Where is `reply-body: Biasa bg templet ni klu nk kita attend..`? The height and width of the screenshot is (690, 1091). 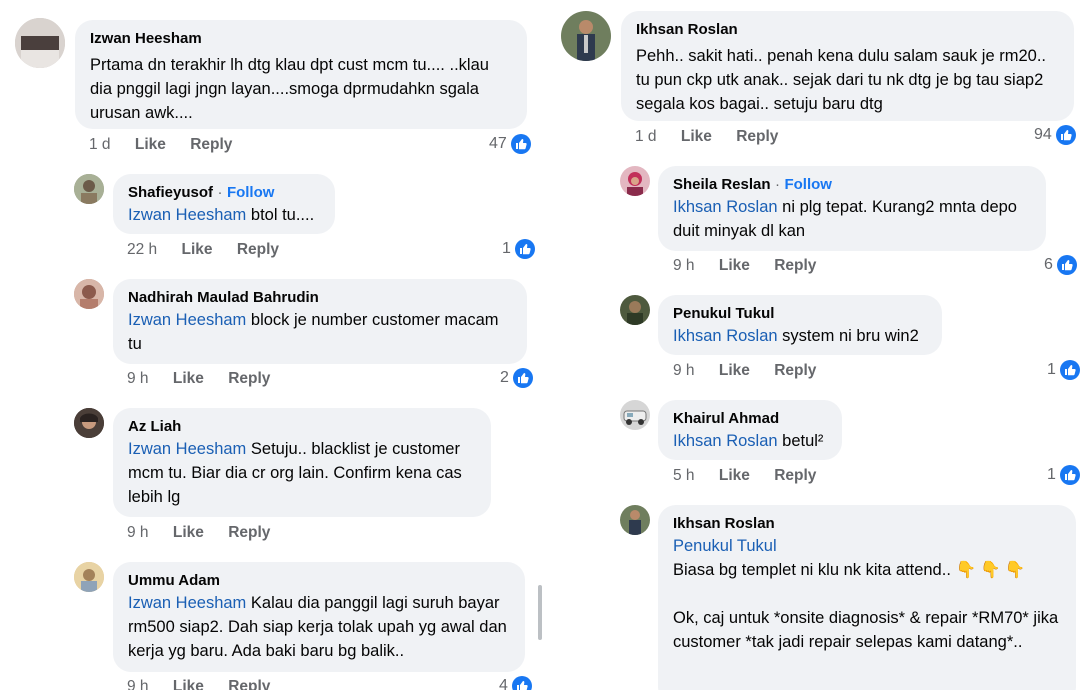 reply-body: Biasa bg templet ni klu nk kita attend.. is located at coordinates (812, 570).